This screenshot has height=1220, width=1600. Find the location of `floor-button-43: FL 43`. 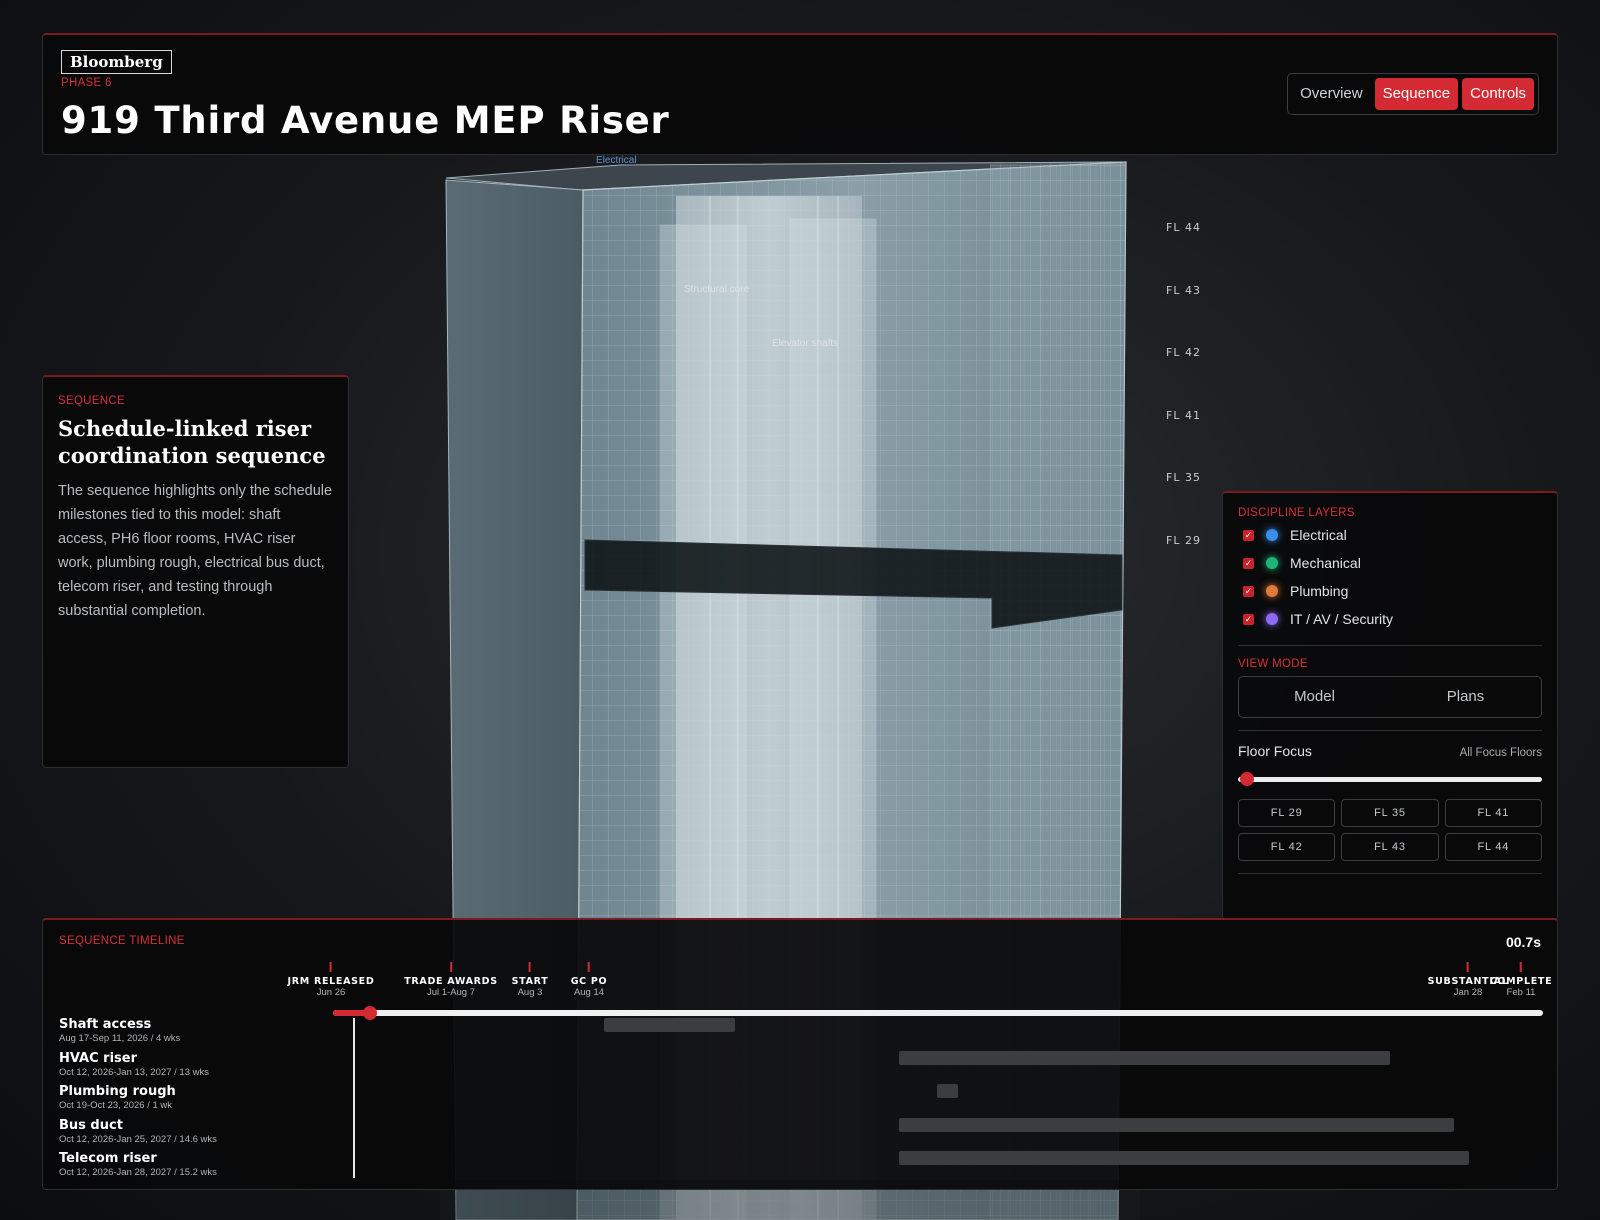

floor-button-43: FL 43 is located at coordinates (1390, 847).